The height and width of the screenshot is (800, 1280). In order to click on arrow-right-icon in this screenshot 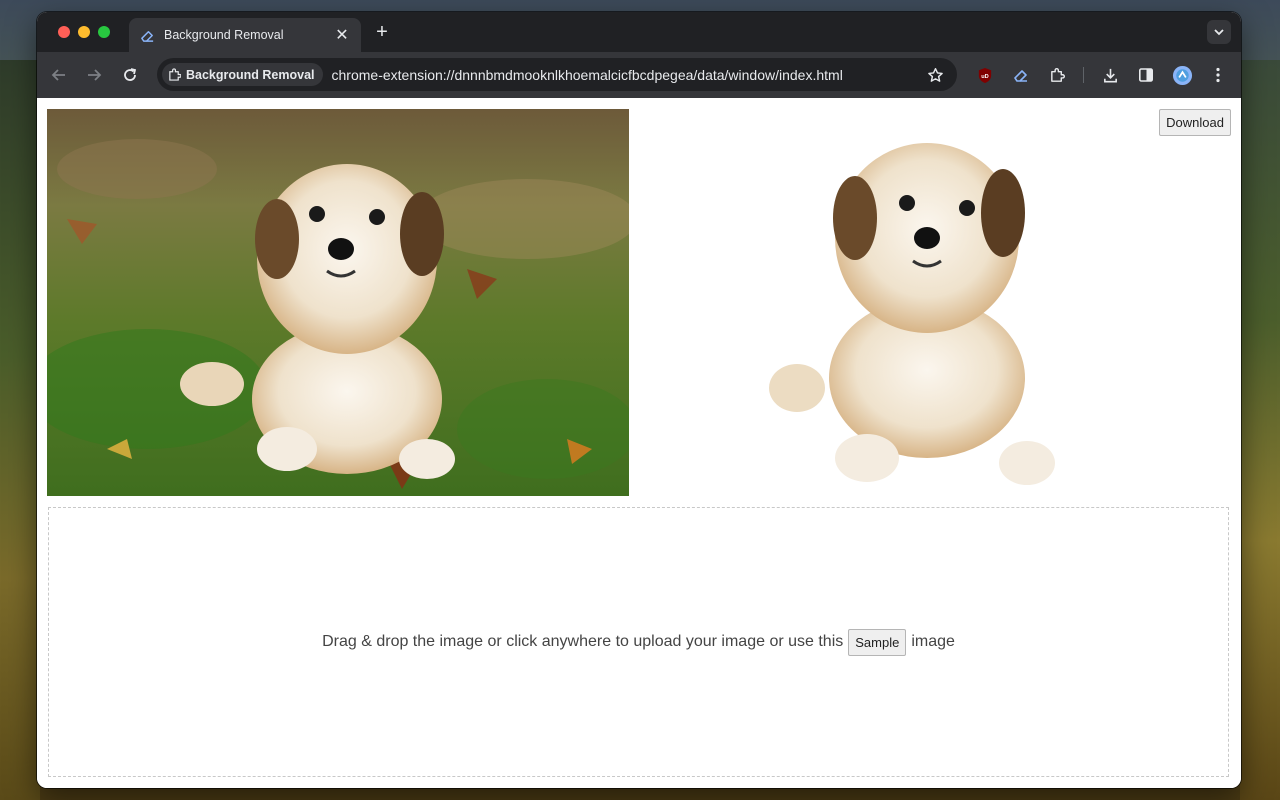, I will do `click(95, 75)`.